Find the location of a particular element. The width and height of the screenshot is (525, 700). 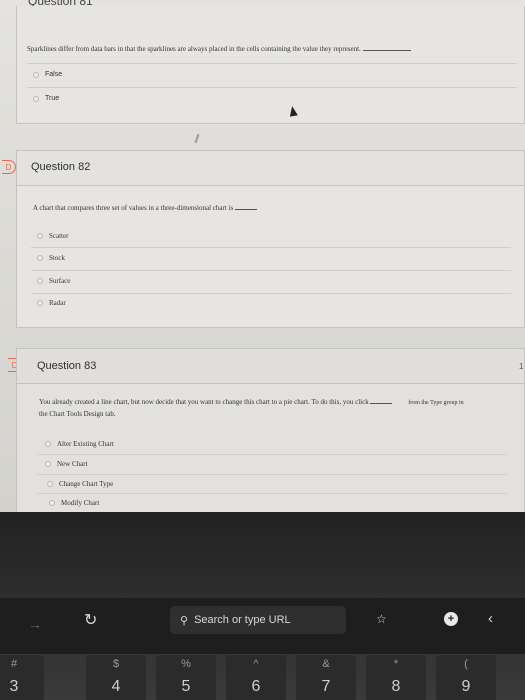

option-alter-existing-chart: Alter Existing Chart is located at coordinates (79, 444).